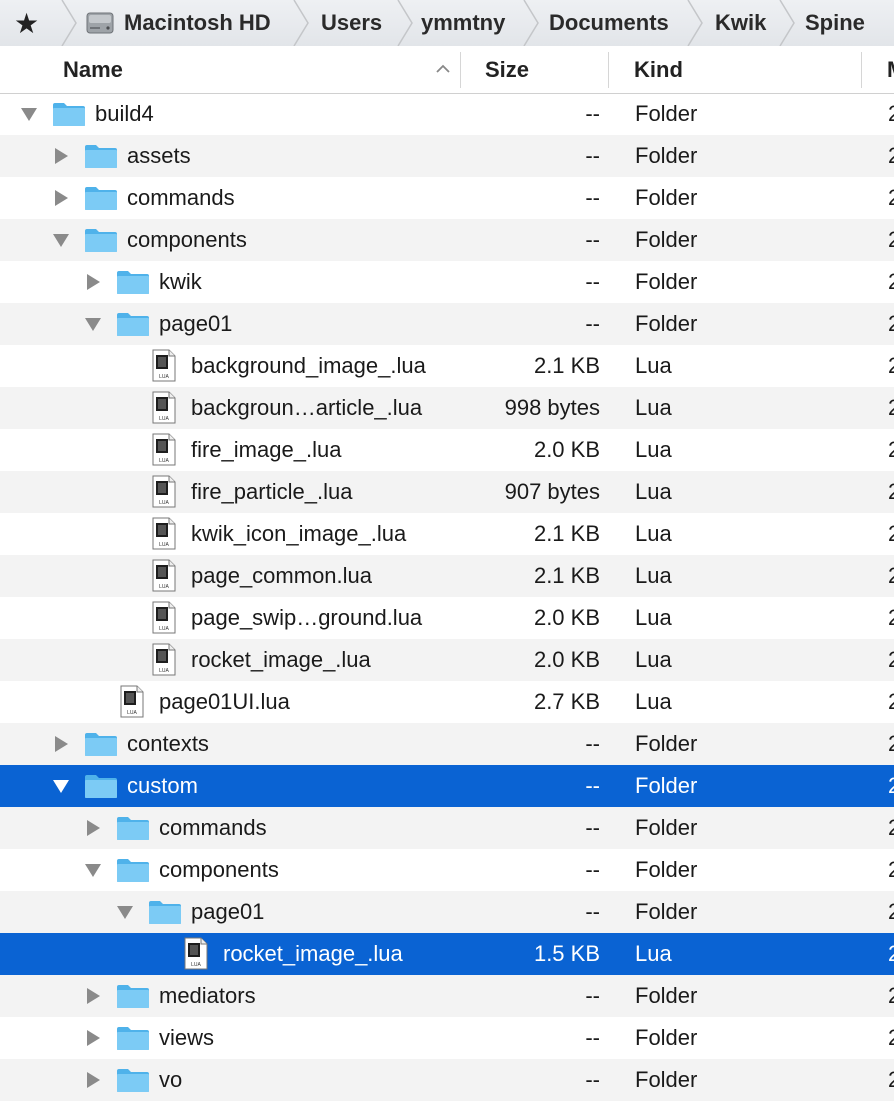  Describe the element at coordinates (447, 156) in the screenshot. I see `folder-row: assets -- Folder 2` at that location.